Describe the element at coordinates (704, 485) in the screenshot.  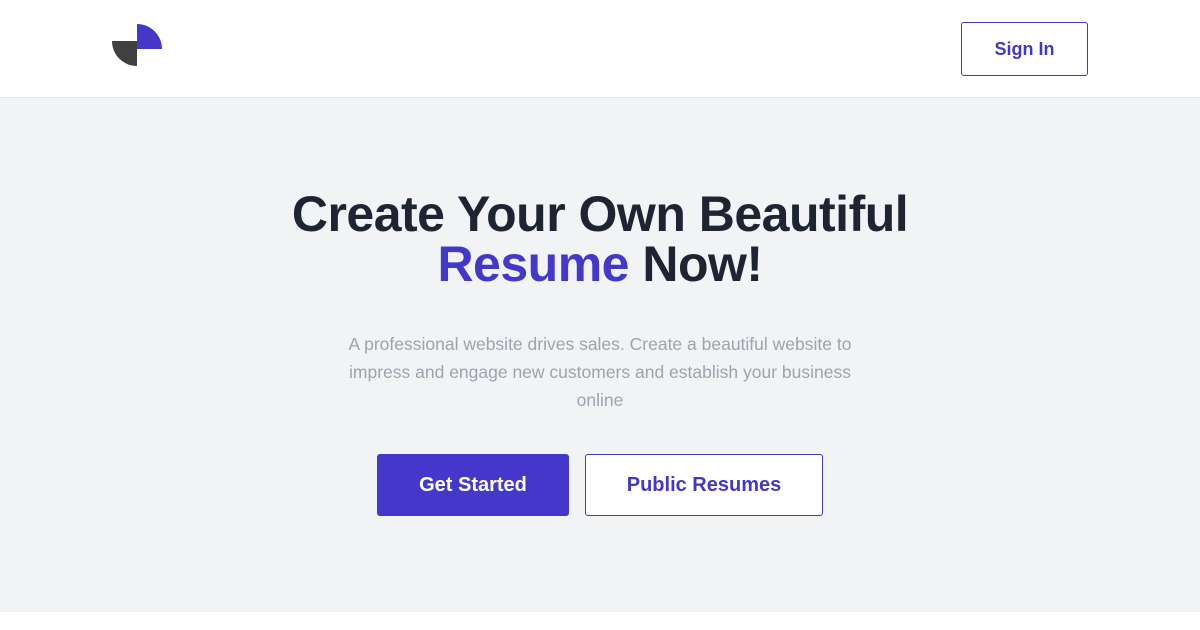
I see `public-resumes-button: Public Resumes` at that location.